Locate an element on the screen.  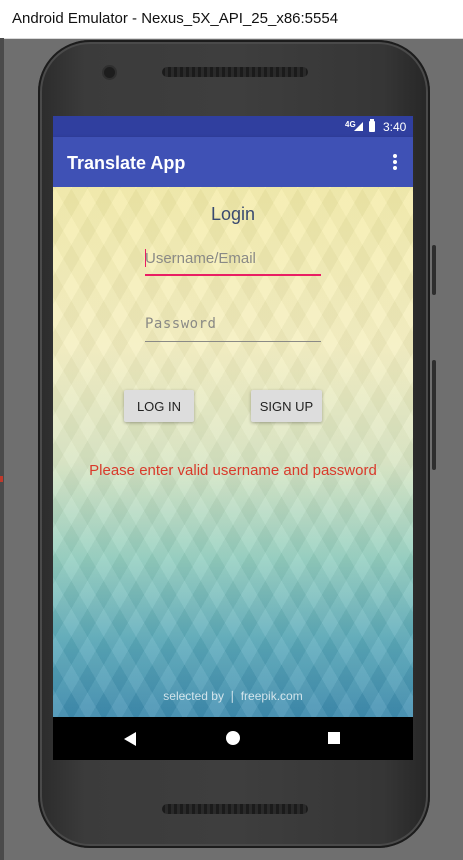
status-clock: 3:40 is located at coordinates (395, 127).